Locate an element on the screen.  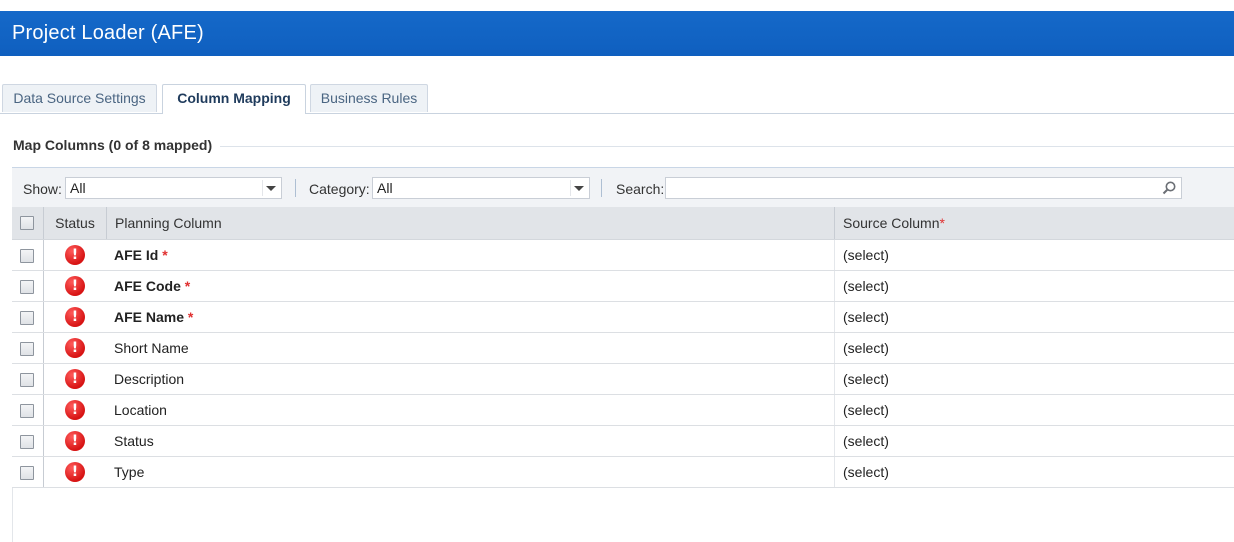
table-row: ! Status (select) is located at coordinates (623, 441).